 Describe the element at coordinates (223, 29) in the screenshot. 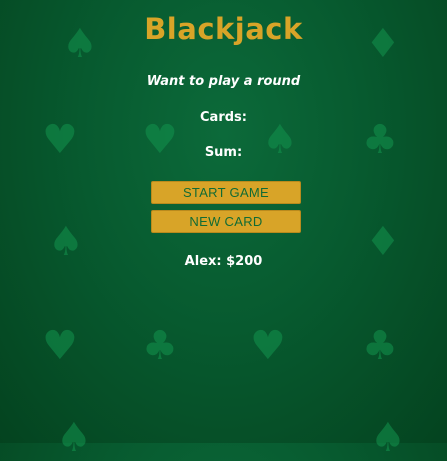

I see `game-title: Blackjack` at that location.